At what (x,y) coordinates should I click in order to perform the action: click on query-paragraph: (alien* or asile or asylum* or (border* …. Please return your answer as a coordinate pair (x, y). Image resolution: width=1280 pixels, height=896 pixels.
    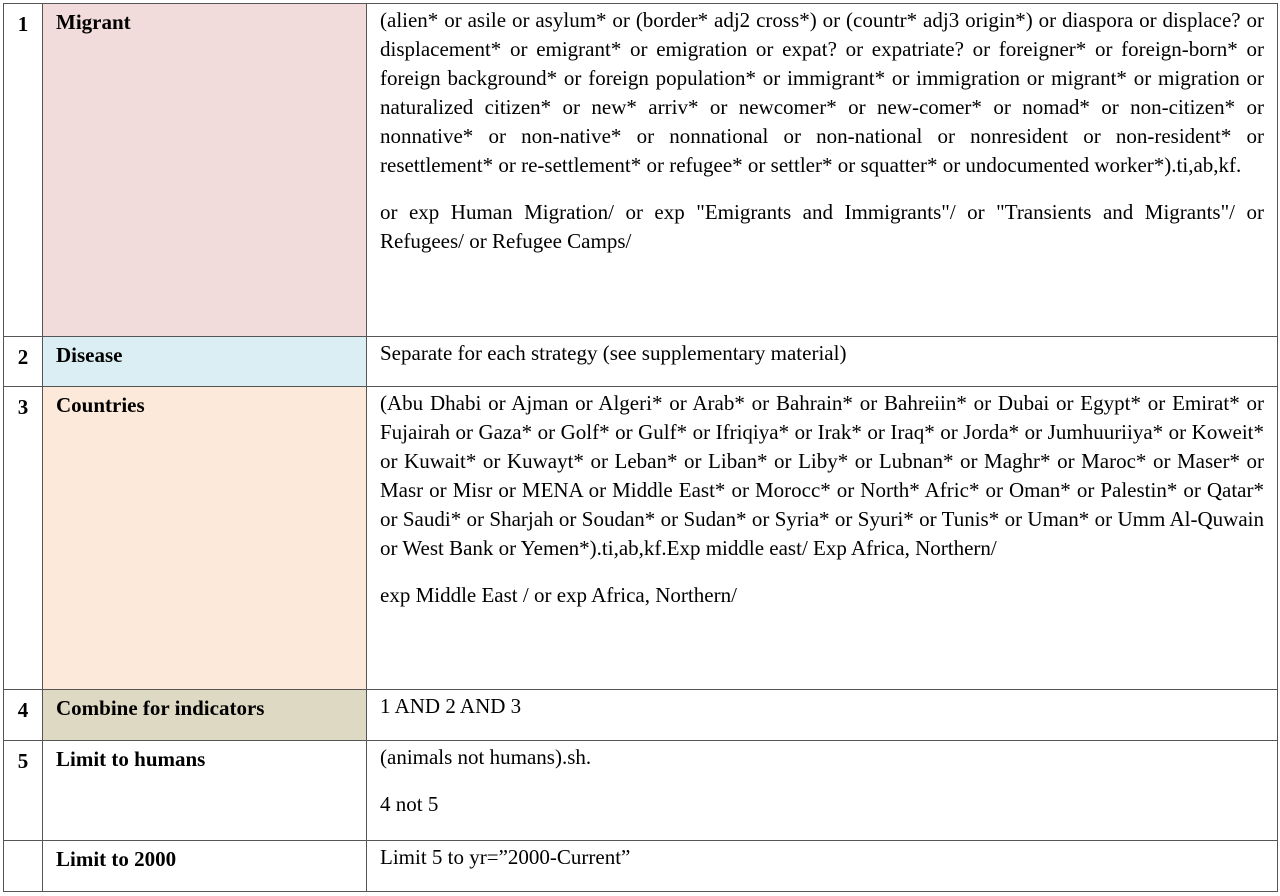
    Looking at the image, I should click on (822, 92).